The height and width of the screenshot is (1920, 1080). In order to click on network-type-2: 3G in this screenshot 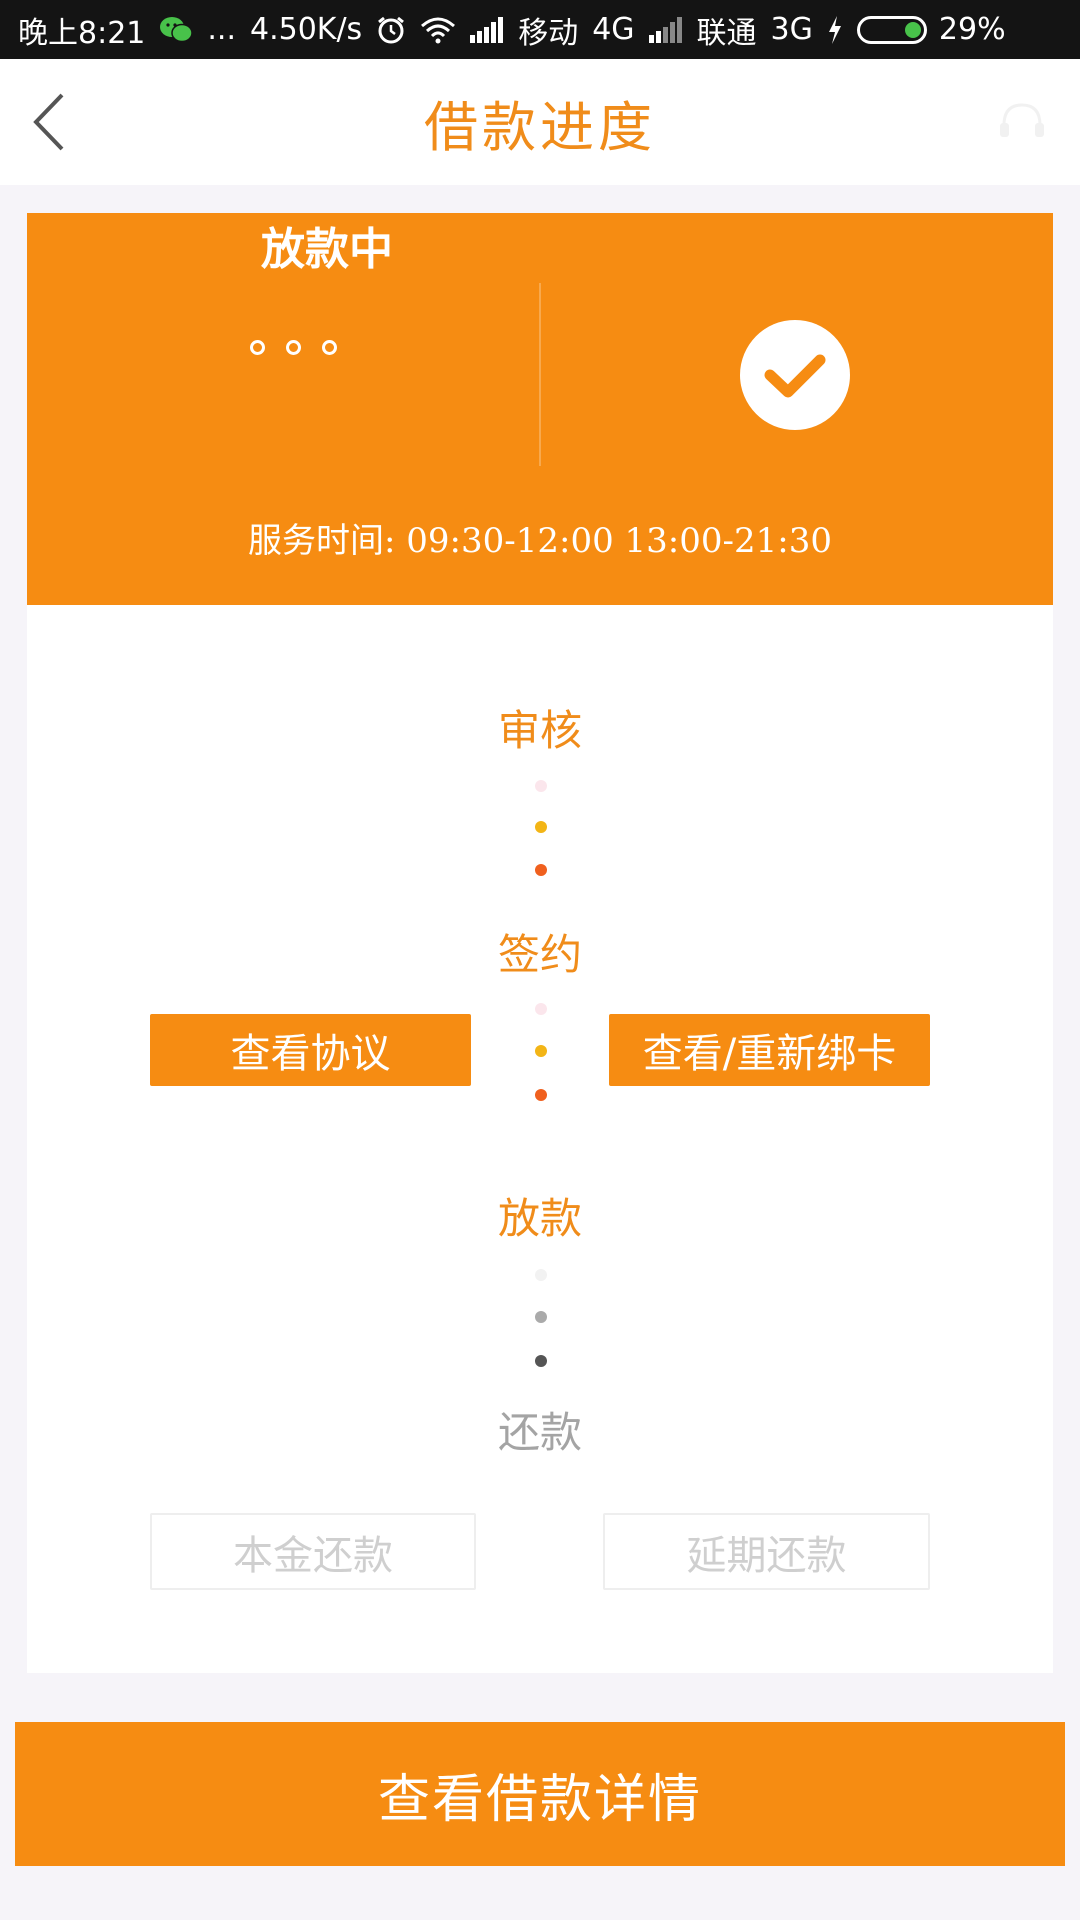, I will do `click(791, 29)`.